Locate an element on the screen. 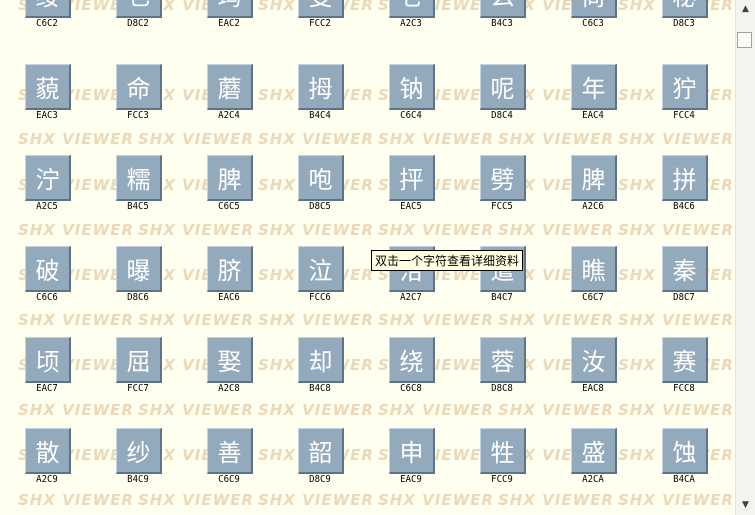 This screenshot has height=515, width=755. scrollbar-thumb is located at coordinates (744, 40).